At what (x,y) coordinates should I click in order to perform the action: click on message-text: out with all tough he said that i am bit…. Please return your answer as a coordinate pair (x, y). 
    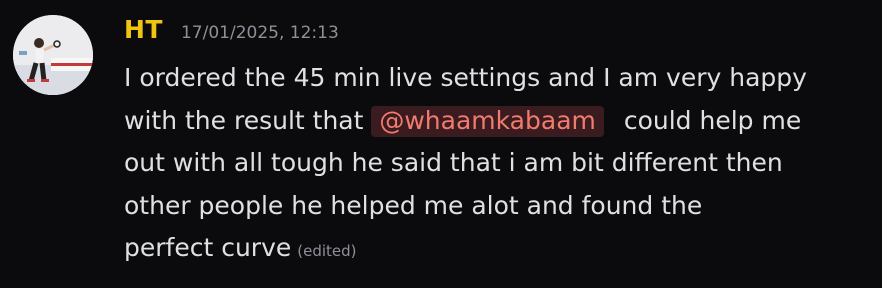
    Looking at the image, I should click on (453, 162).